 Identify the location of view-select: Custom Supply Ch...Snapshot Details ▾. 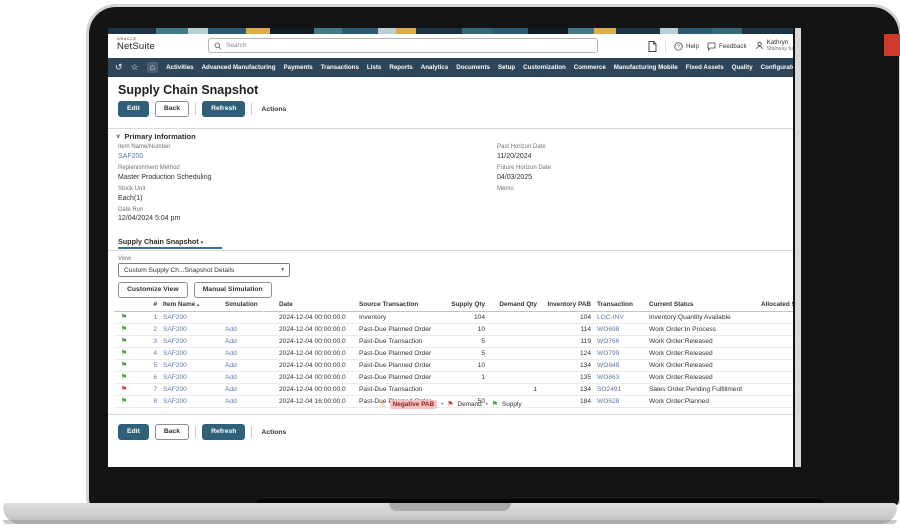
(204, 270).